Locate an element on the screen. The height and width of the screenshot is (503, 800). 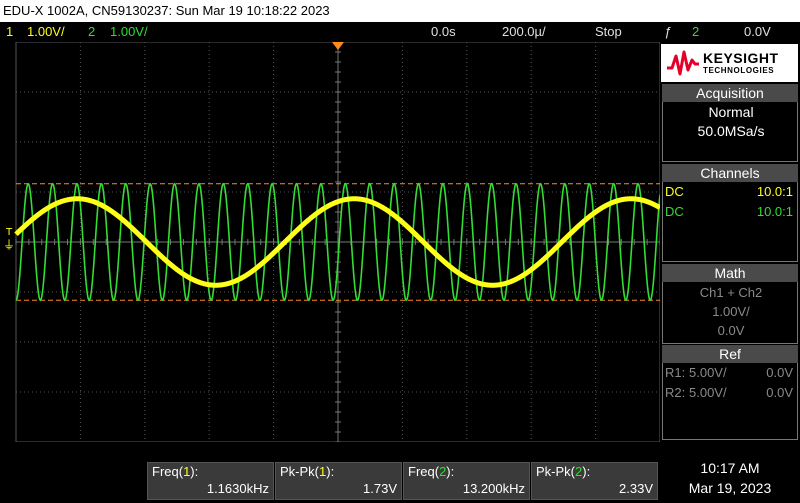
measurement-freq-ch2: Freq(2): 13.200kHz is located at coordinates (466, 481).